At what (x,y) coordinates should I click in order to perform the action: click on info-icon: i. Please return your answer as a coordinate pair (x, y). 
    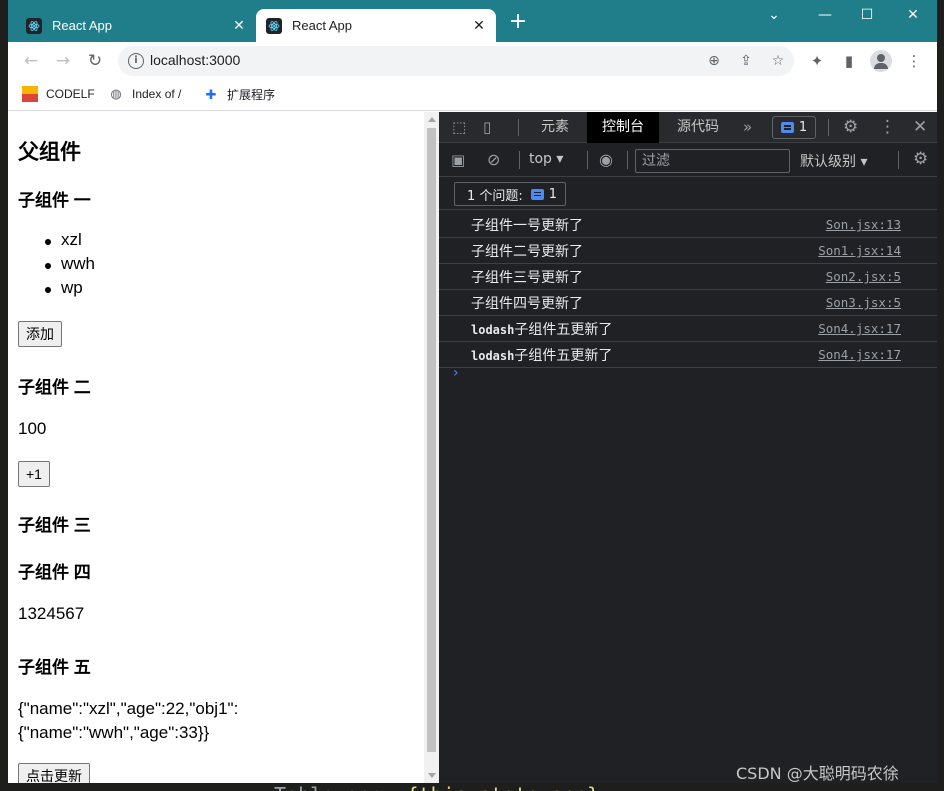
    Looking at the image, I should click on (136, 61).